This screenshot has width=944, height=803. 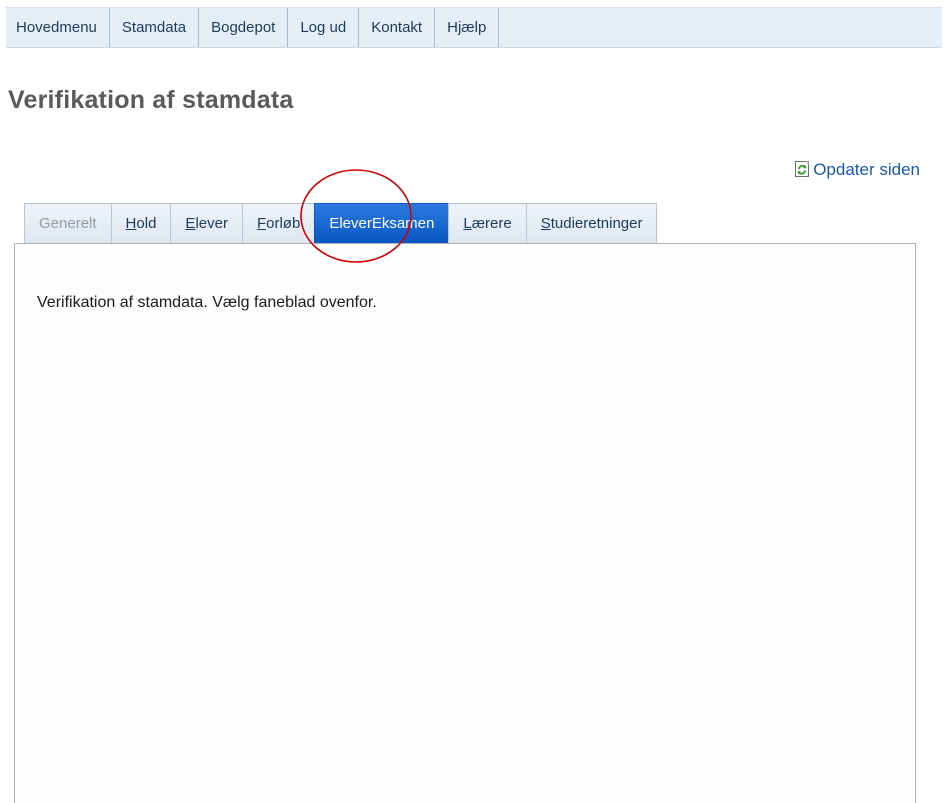 I want to click on tab-forloeb: Forløb, so click(x=278, y=223).